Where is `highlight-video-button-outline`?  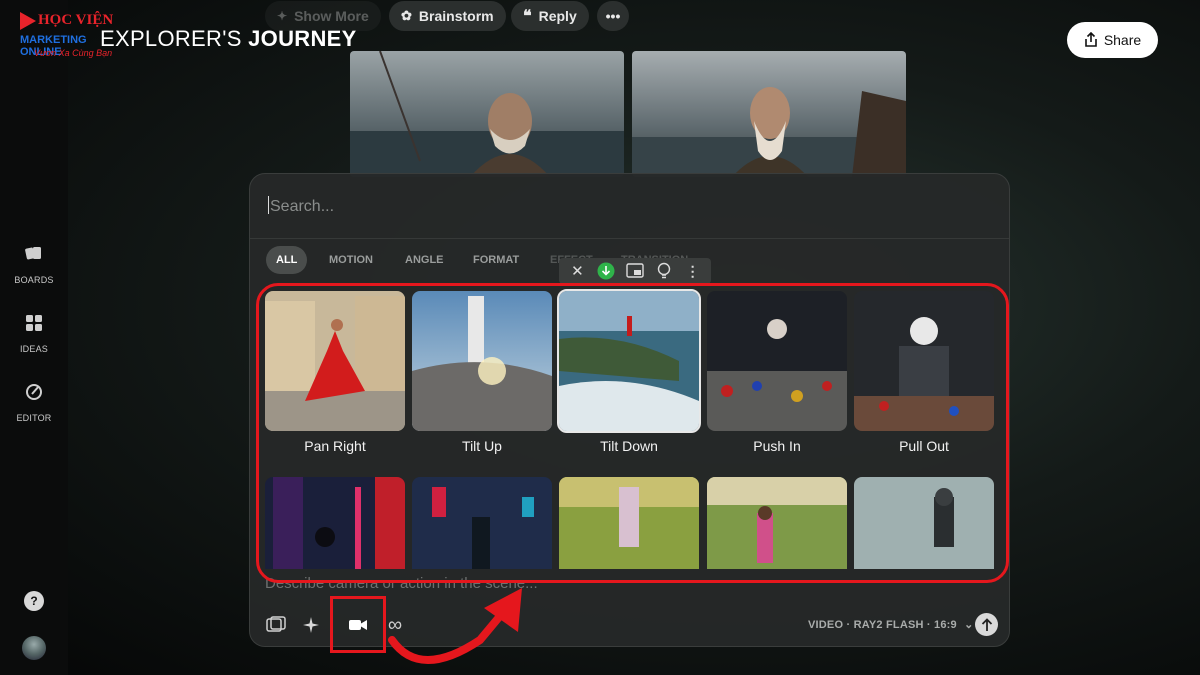 highlight-video-button-outline is located at coordinates (358, 624).